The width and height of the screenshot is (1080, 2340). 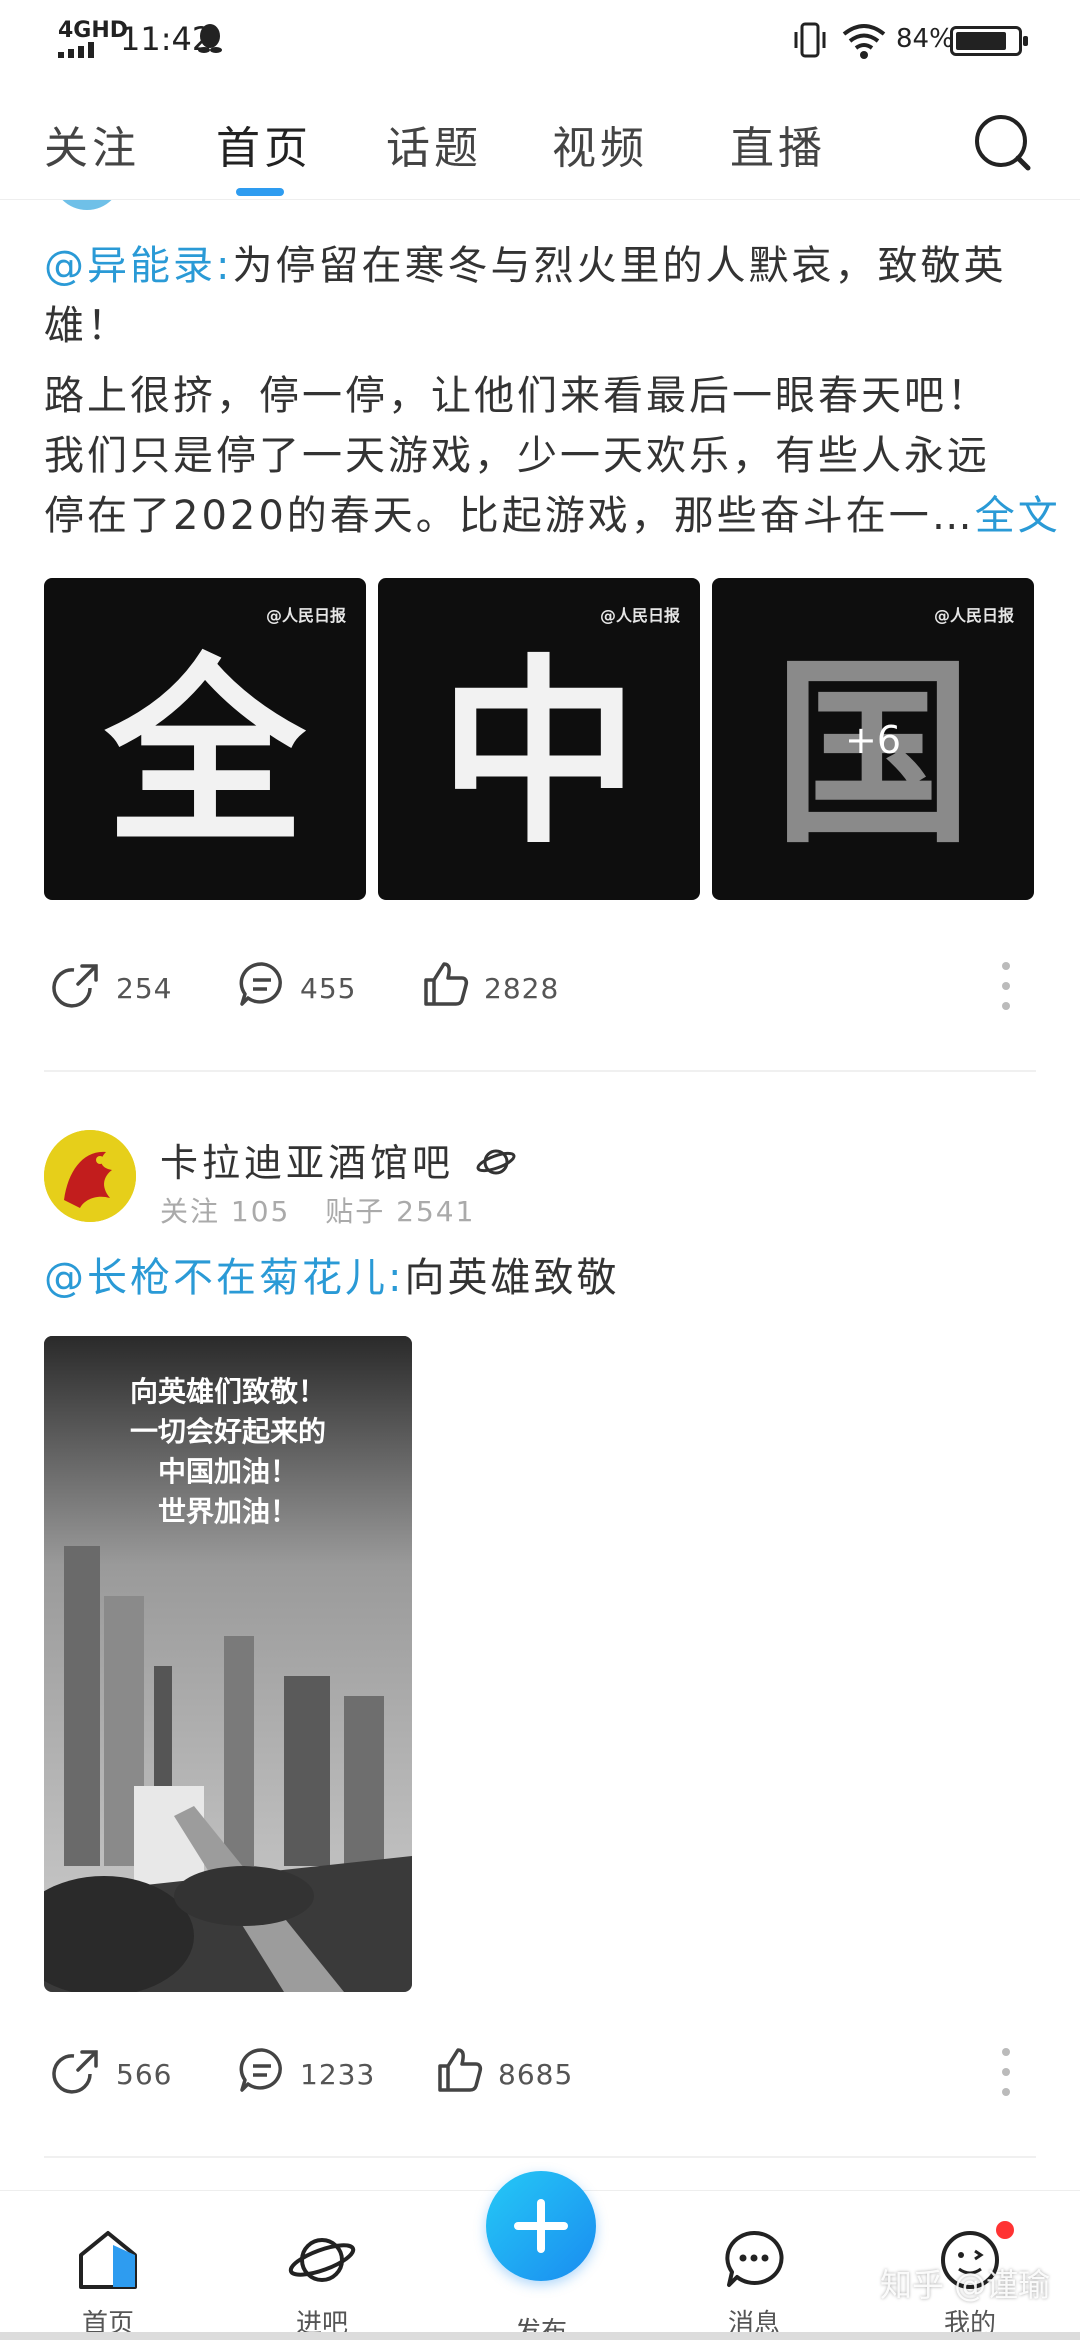 I want to click on post-image-2: @人民日报 中, so click(x=539, y=739).